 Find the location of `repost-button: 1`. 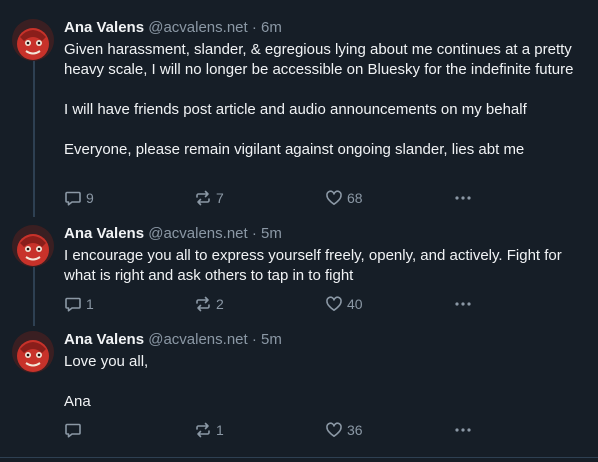

repost-button: 1 is located at coordinates (209, 430).